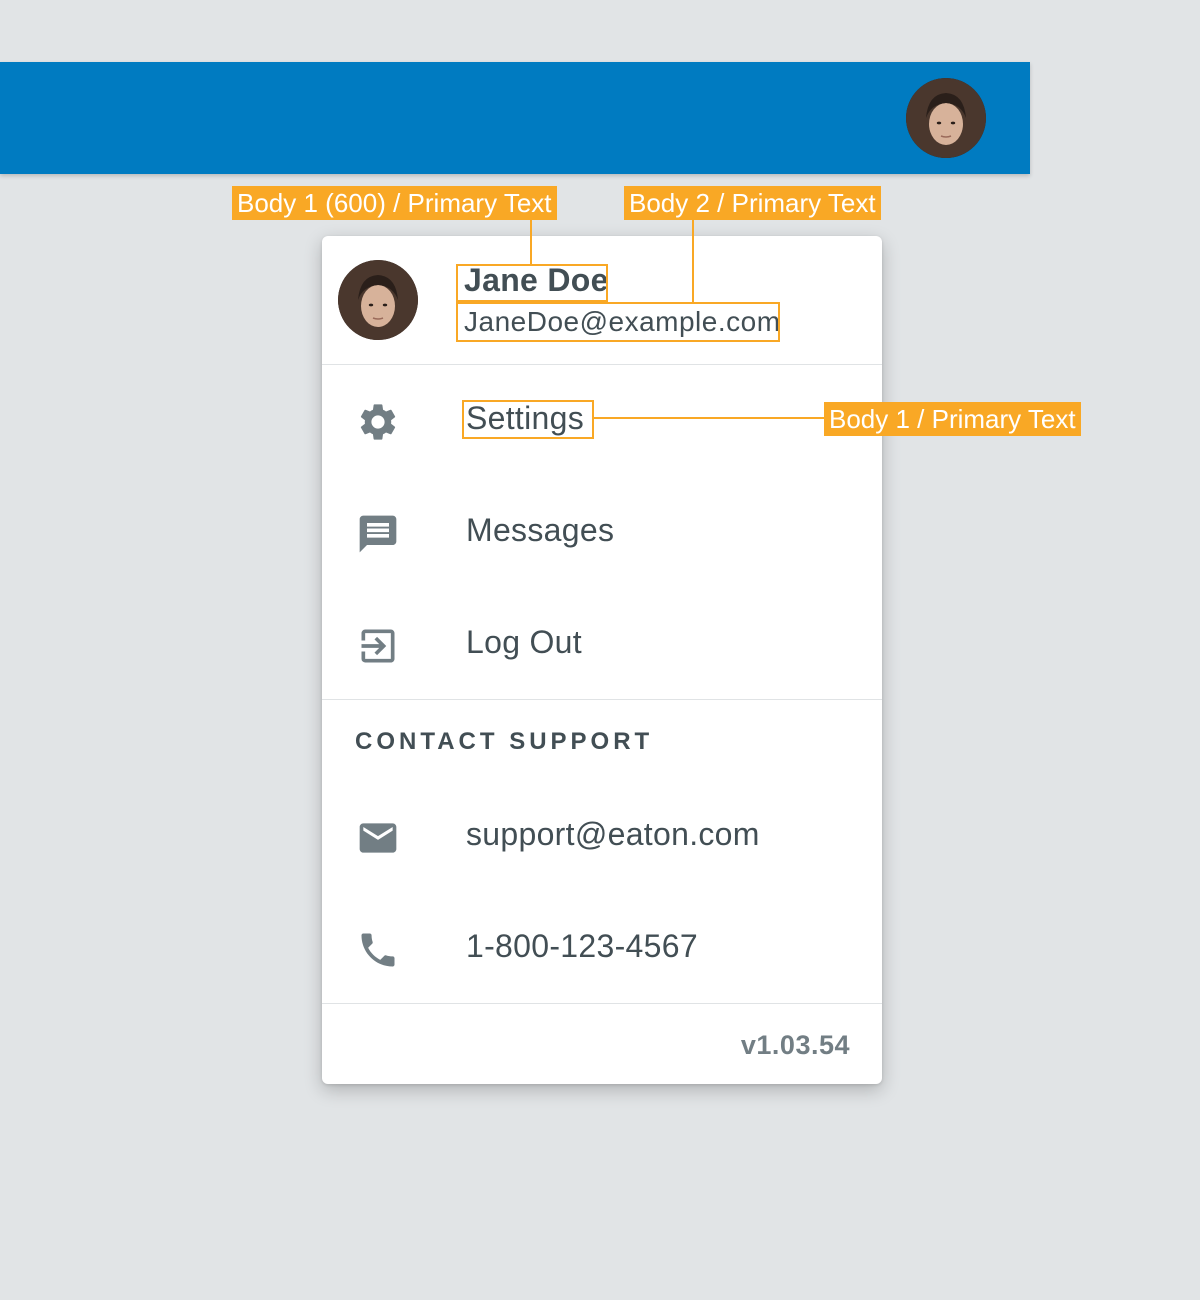  What do you see at coordinates (378, 646) in the screenshot?
I see `logout-icon` at bounding box center [378, 646].